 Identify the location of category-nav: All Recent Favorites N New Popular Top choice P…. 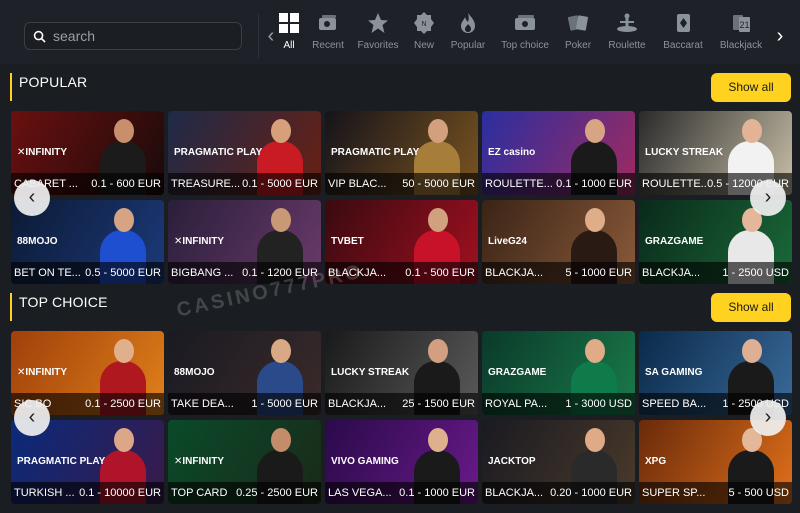
(523, 36).